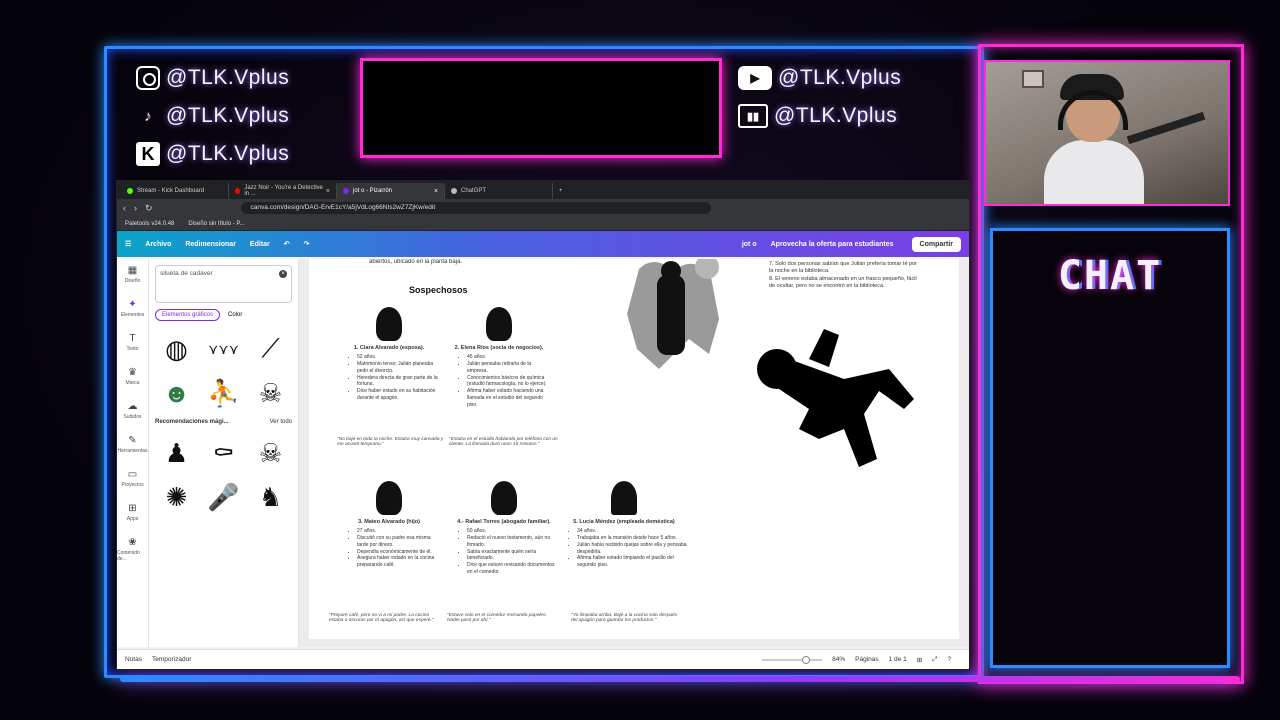 This screenshot has width=1280, height=720. I want to click on offer-link: Aprovecha la oferta para estudiantes, so click(832, 244).